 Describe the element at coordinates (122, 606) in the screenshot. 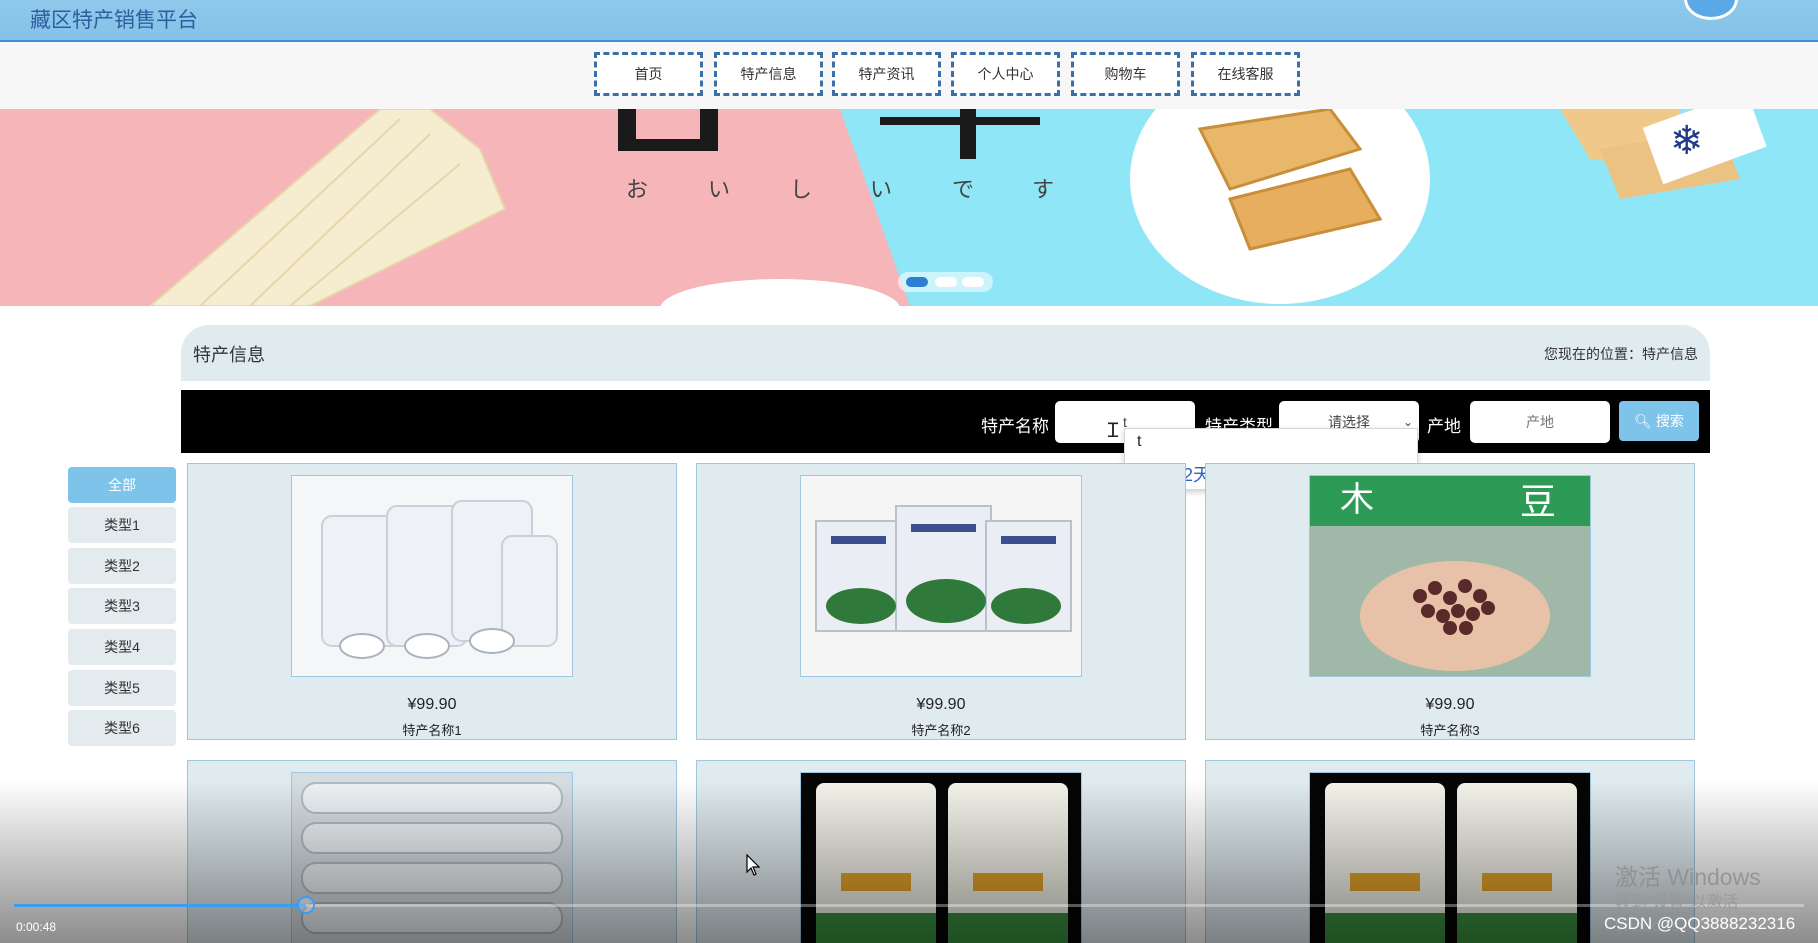

I see `category-type3: 类型3` at that location.